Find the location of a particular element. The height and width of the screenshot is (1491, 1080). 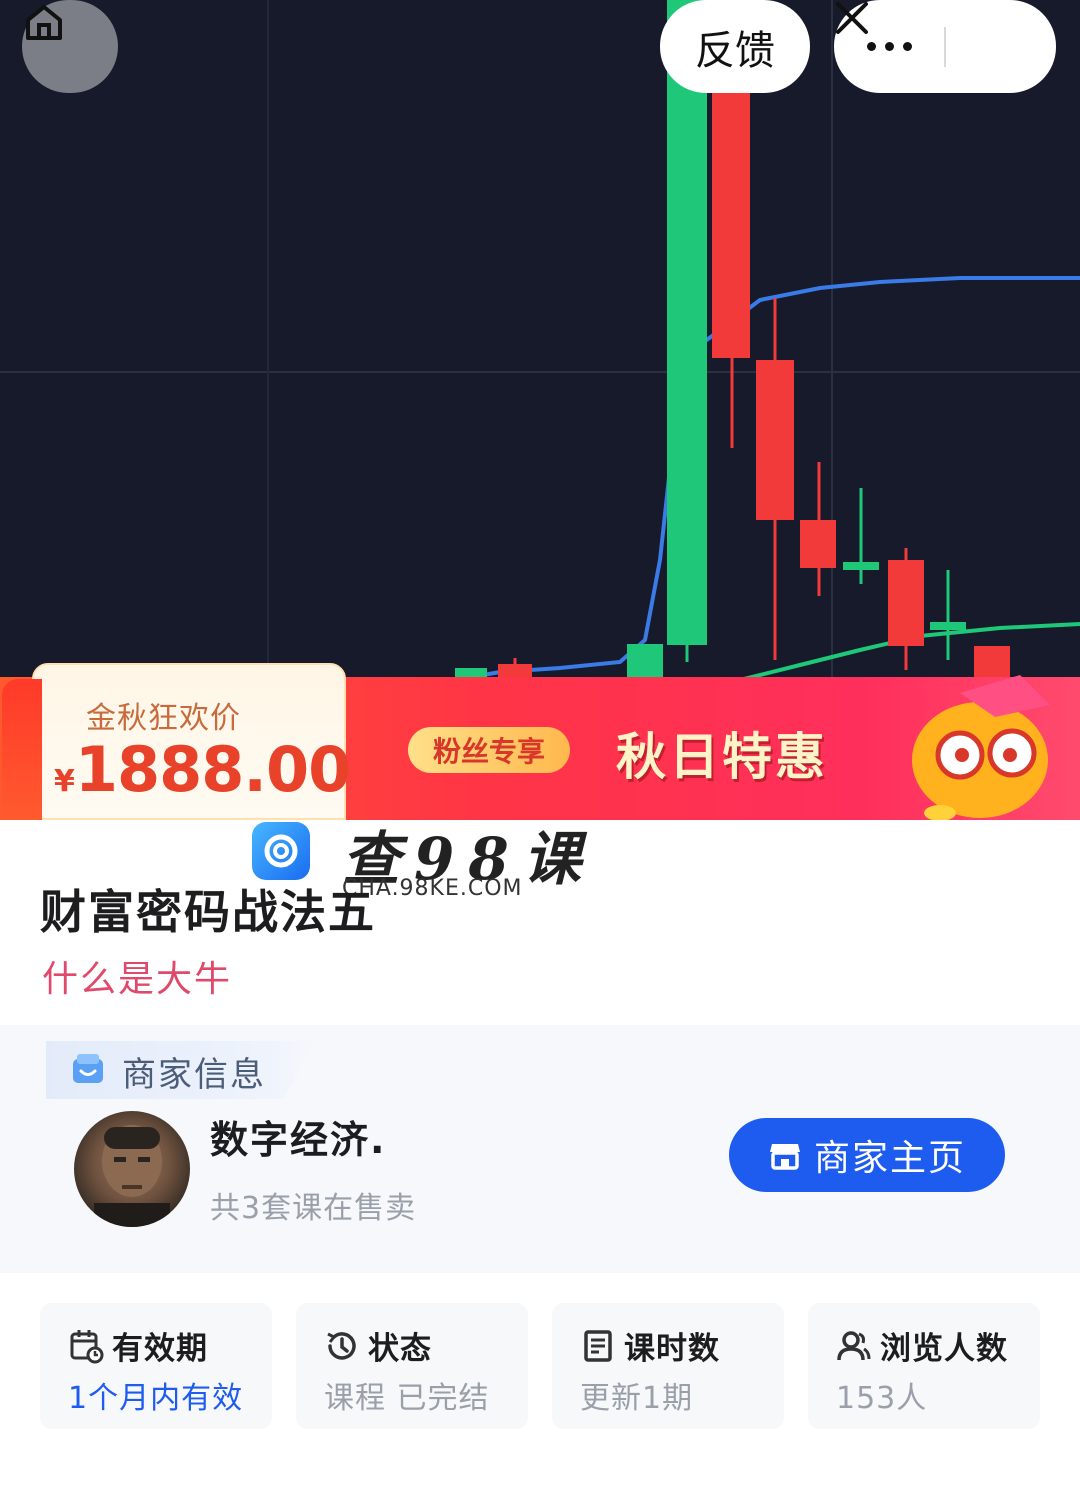

feedback-button: 反馈 is located at coordinates (735, 46).